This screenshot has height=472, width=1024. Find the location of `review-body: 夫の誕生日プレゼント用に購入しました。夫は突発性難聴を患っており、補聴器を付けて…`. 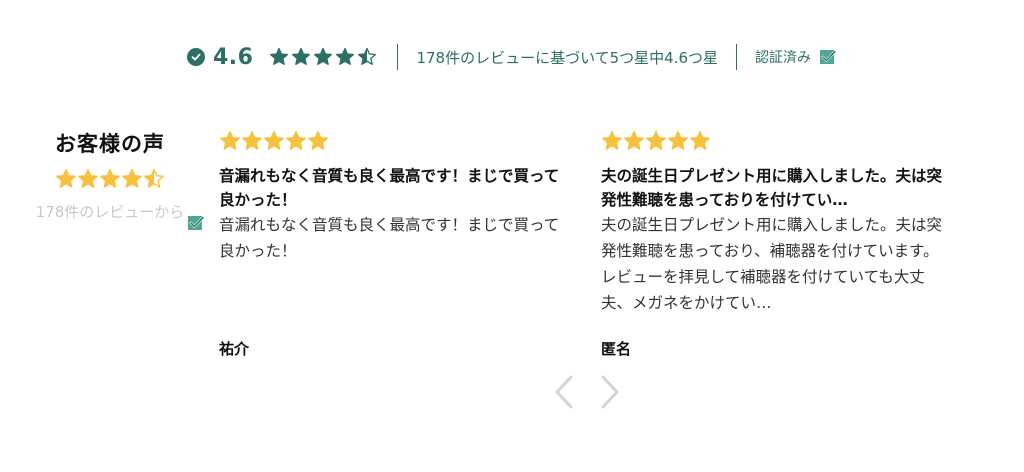

review-body: 夫の誕生日プレゼント用に購入しました。夫は突発性難聴を患っており、補聴器を付けて… is located at coordinates (772, 264).